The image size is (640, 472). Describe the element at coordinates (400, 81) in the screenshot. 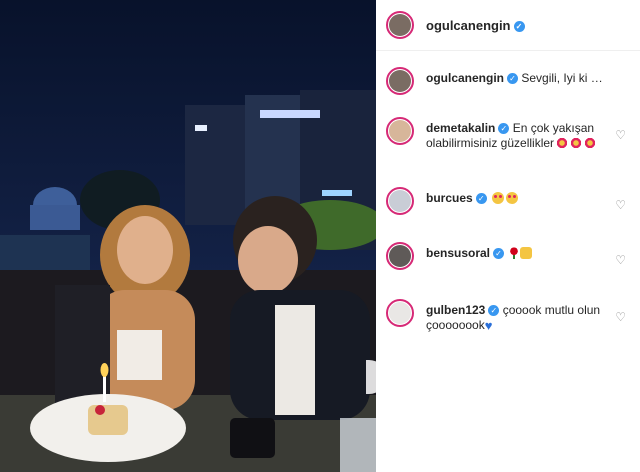

I see `caption-avatar` at that location.